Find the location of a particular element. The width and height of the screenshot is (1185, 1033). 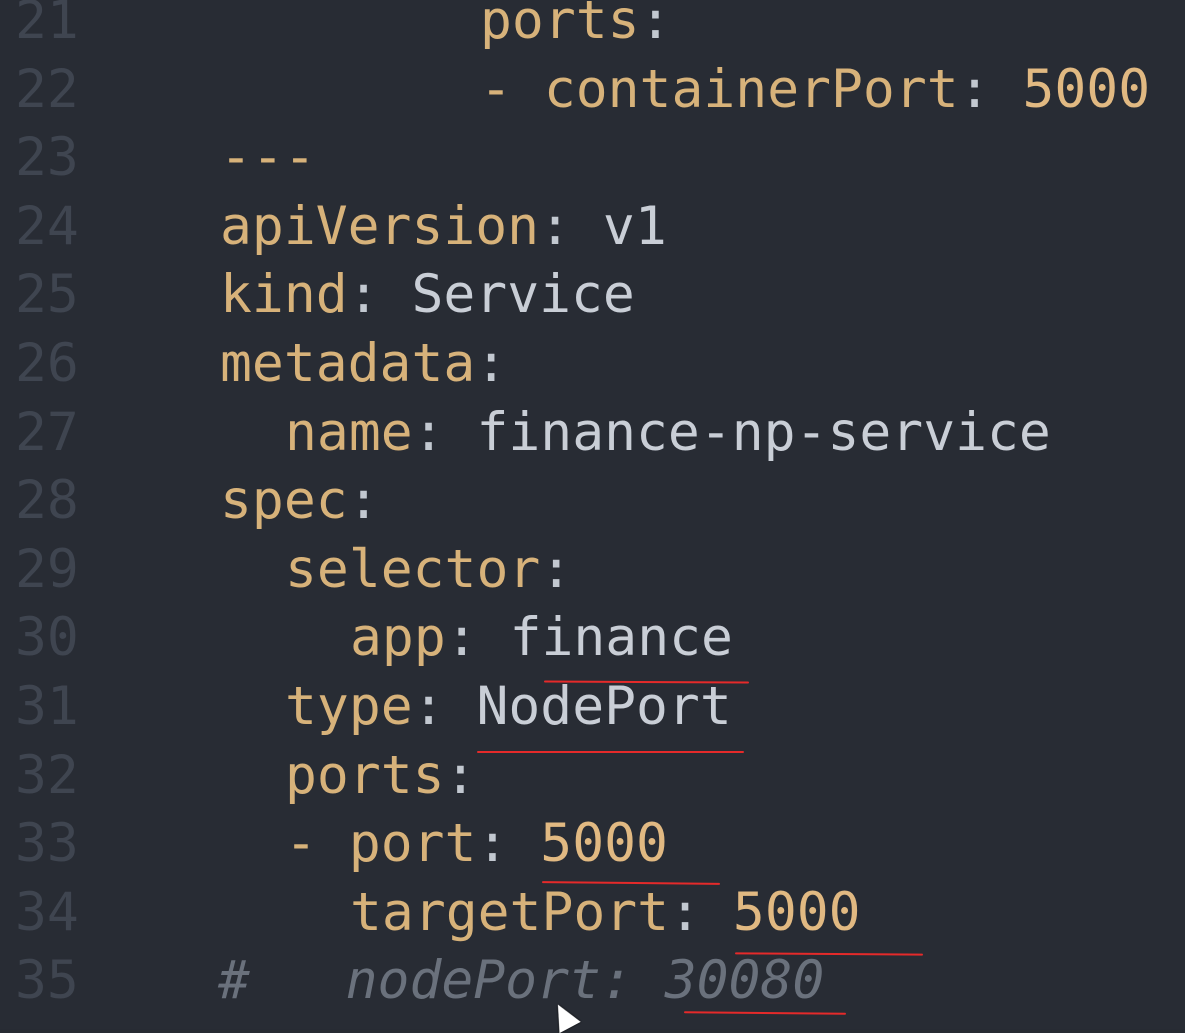

line-number: 28 is located at coordinates (47, 501).